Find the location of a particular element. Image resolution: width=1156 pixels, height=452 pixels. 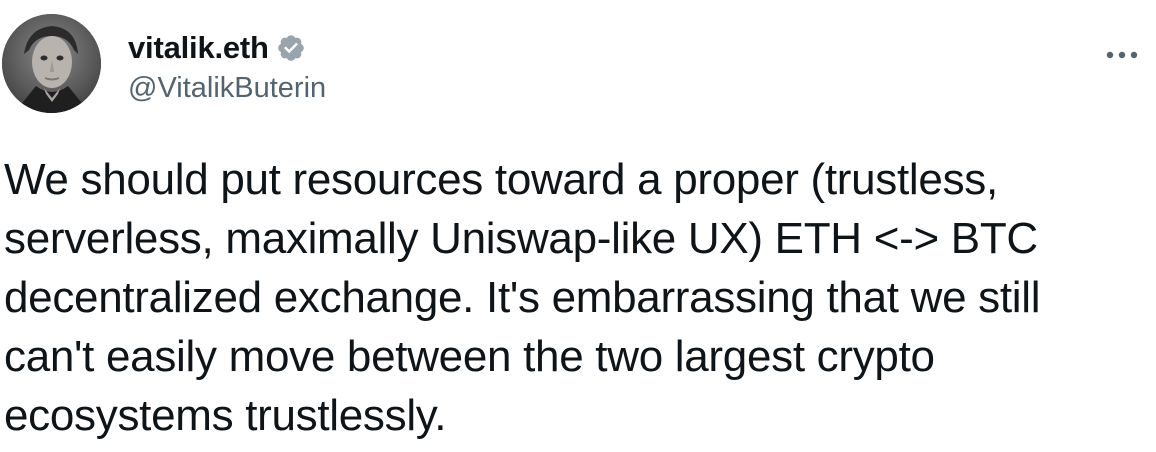

display-name: vitalik.eth is located at coordinates (198, 48).